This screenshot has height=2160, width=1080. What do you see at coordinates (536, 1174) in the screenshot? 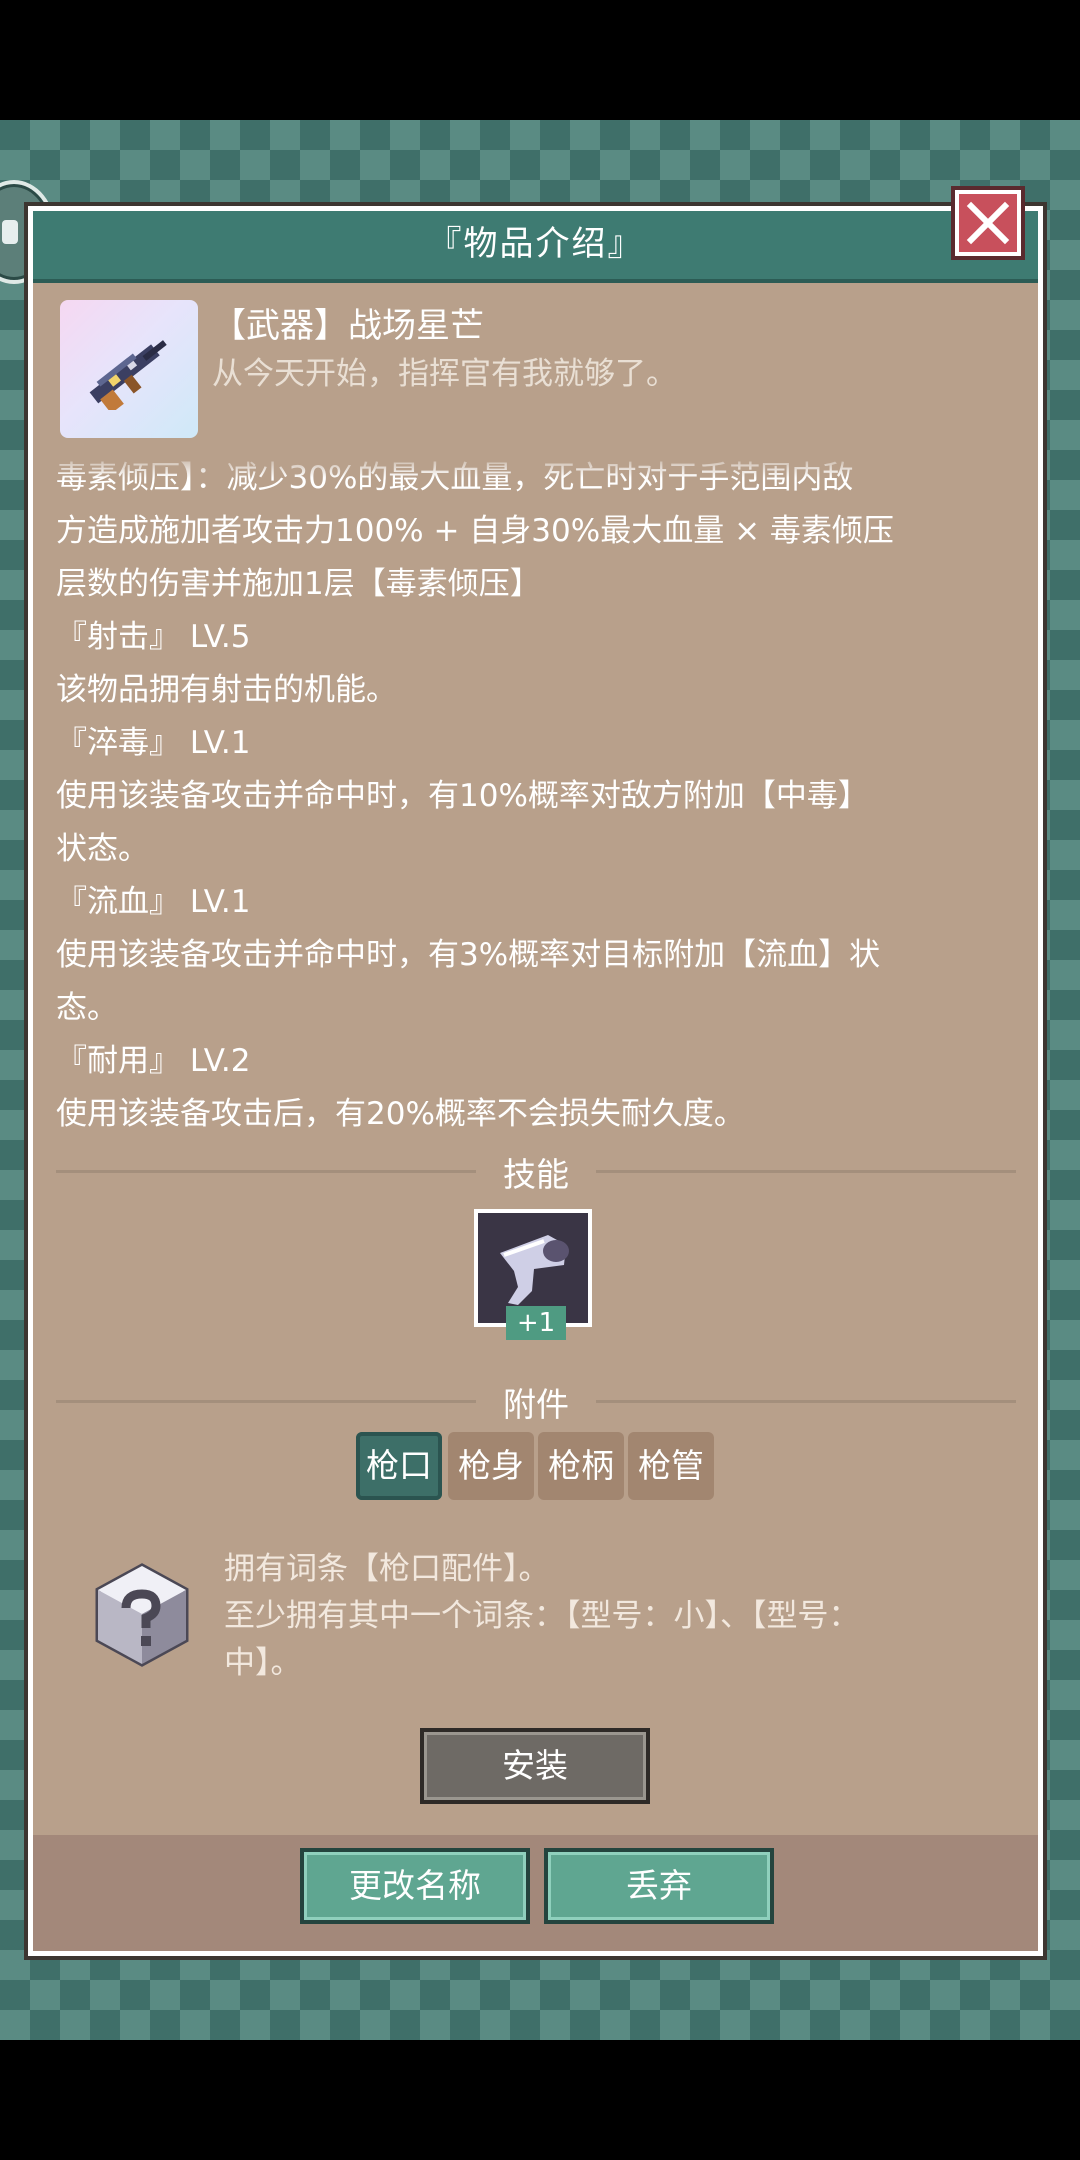
I see `skills-title-text: 技能` at bounding box center [536, 1174].